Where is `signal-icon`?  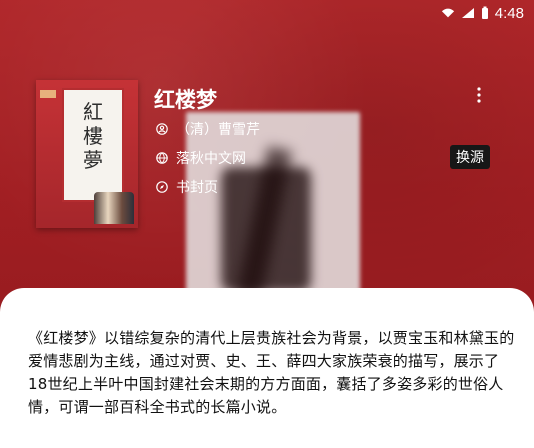 signal-icon is located at coordinates (467, 13).